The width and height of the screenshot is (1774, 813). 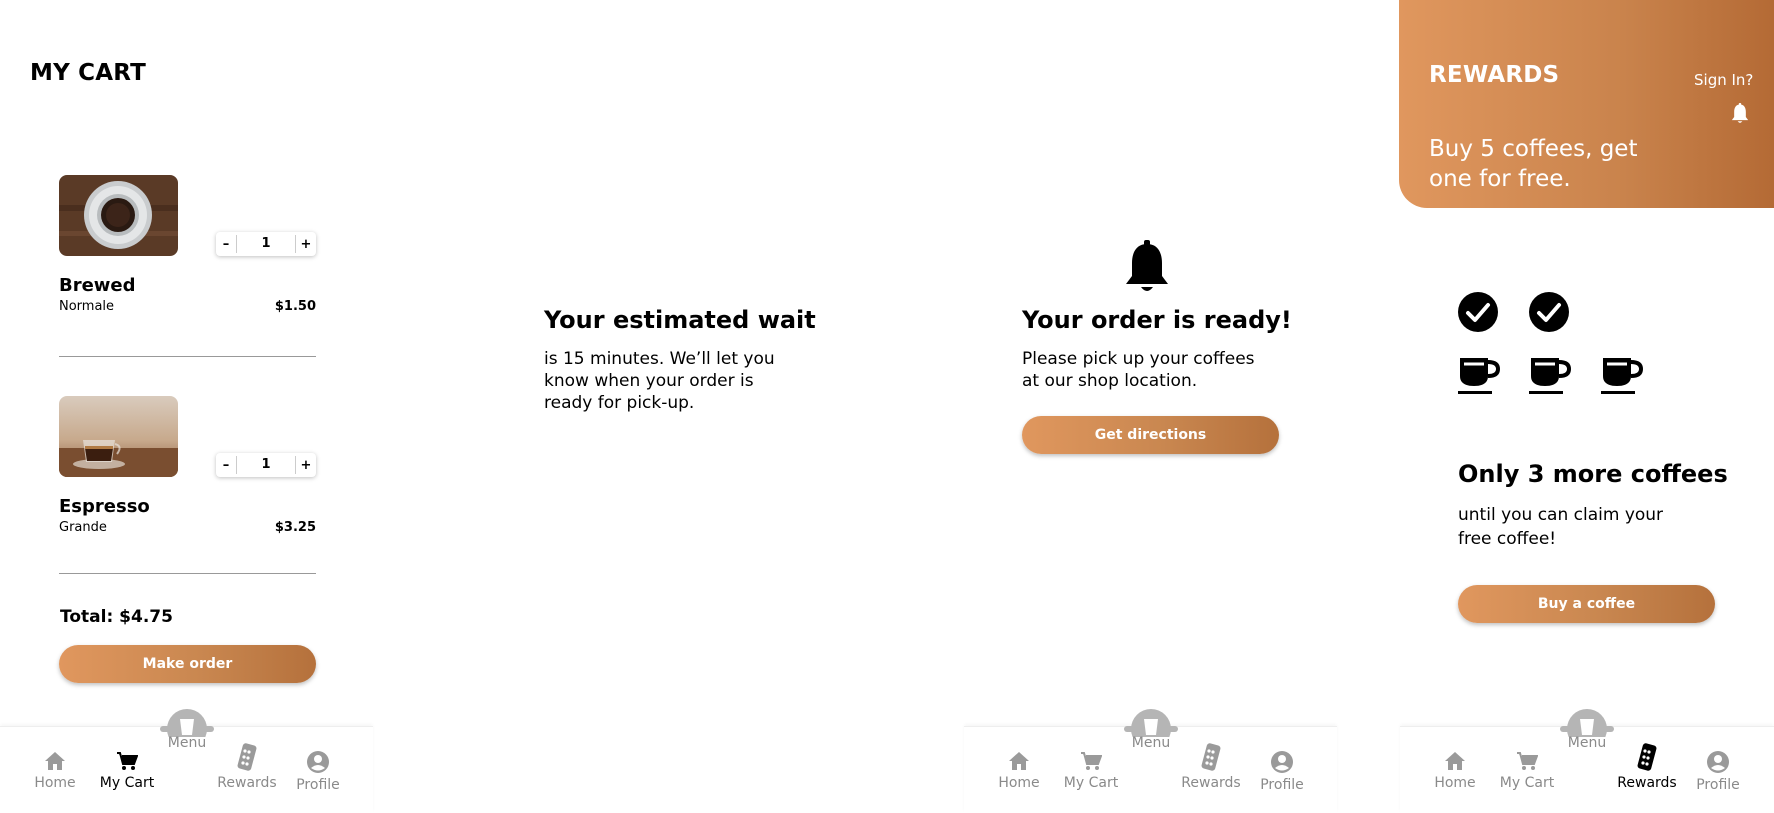 What do you see at coordinates (116, 617) in the screenshot?
I see `order-total: Total: $4.75` at bounding box center [116, 617].